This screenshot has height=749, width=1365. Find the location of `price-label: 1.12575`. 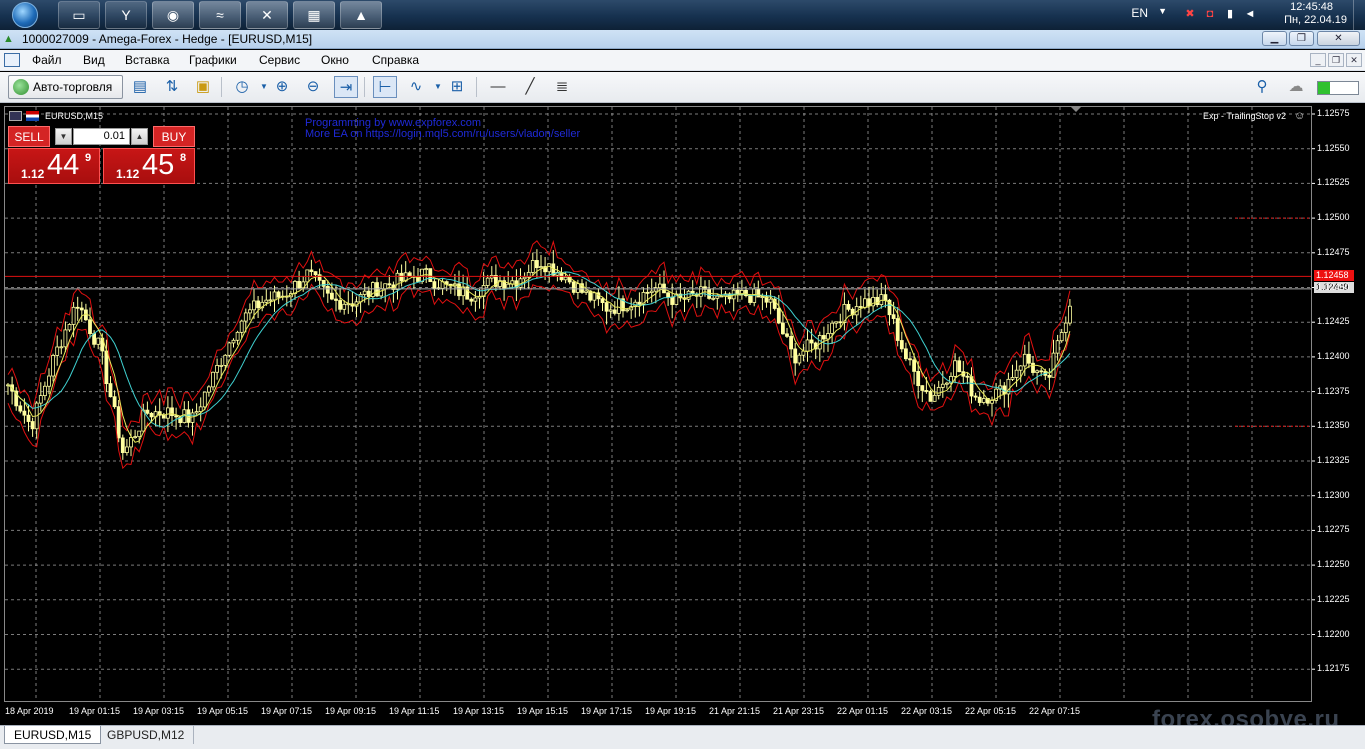

price-label: 1.12575 is located at coordinates (1333, 113).